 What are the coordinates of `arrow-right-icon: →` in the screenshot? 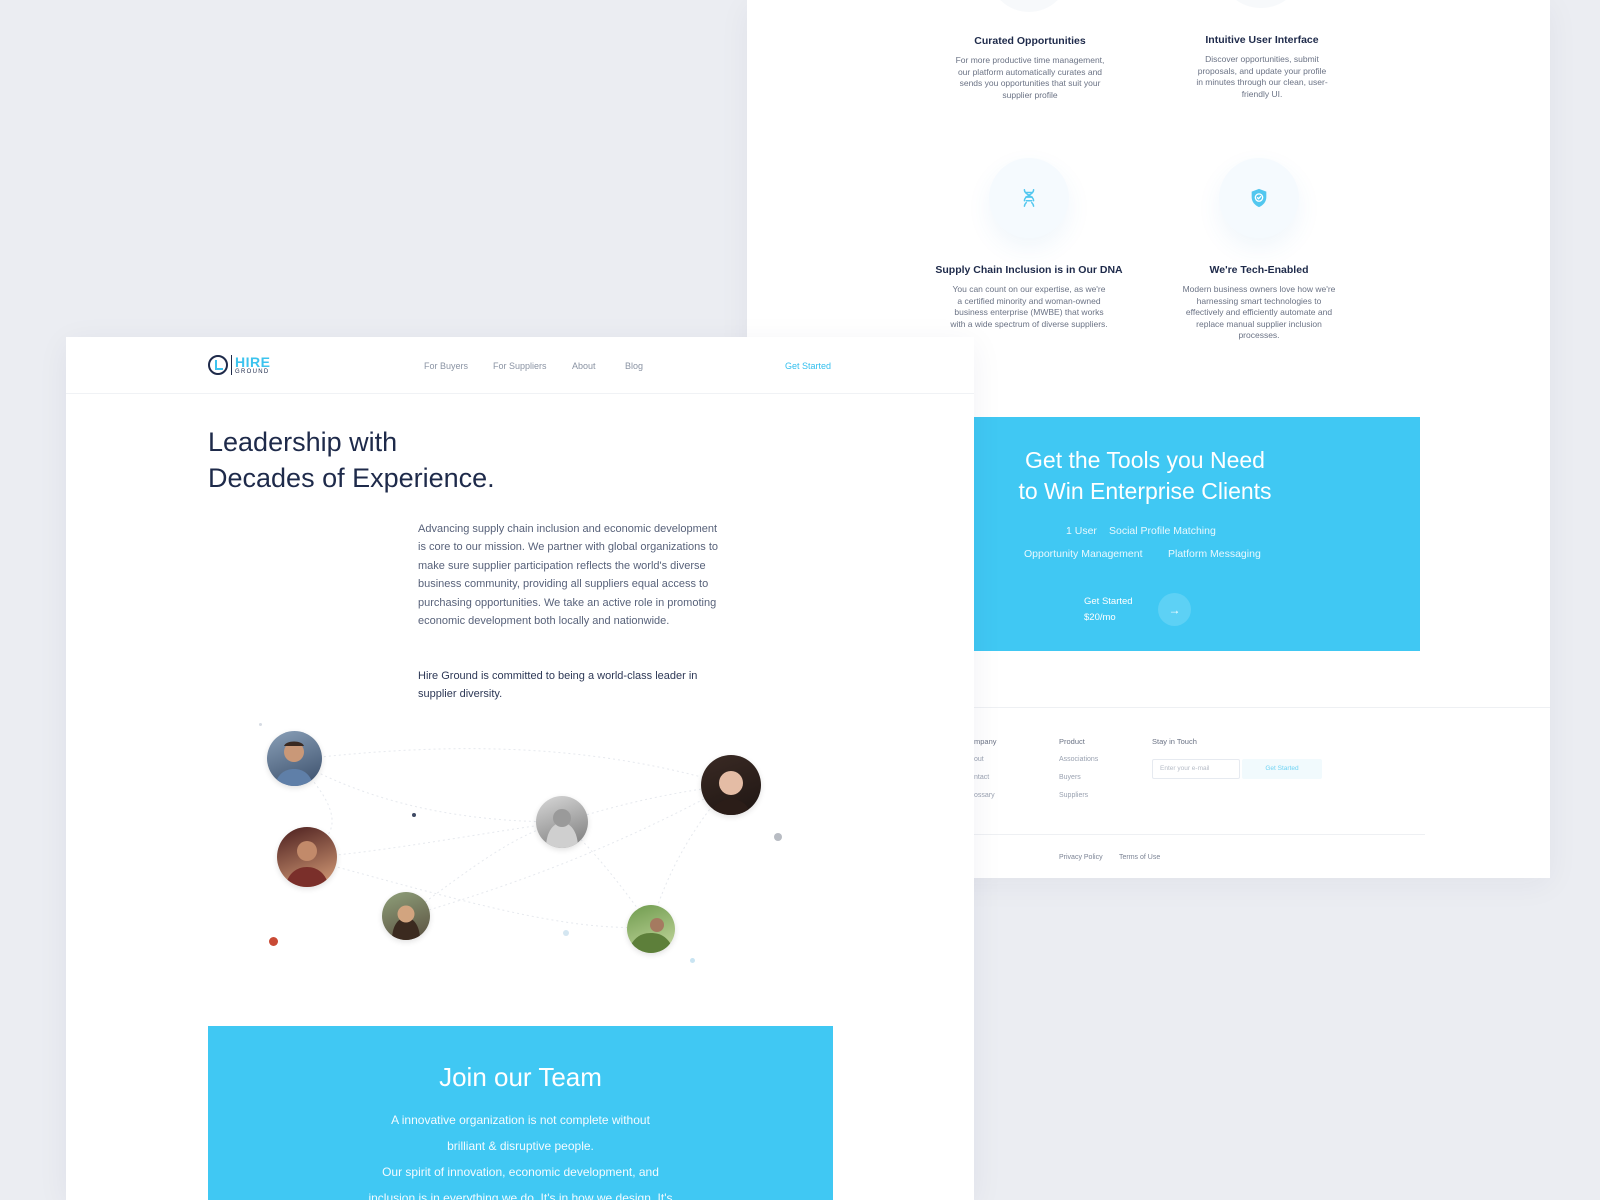 It's located at (1174, 609).